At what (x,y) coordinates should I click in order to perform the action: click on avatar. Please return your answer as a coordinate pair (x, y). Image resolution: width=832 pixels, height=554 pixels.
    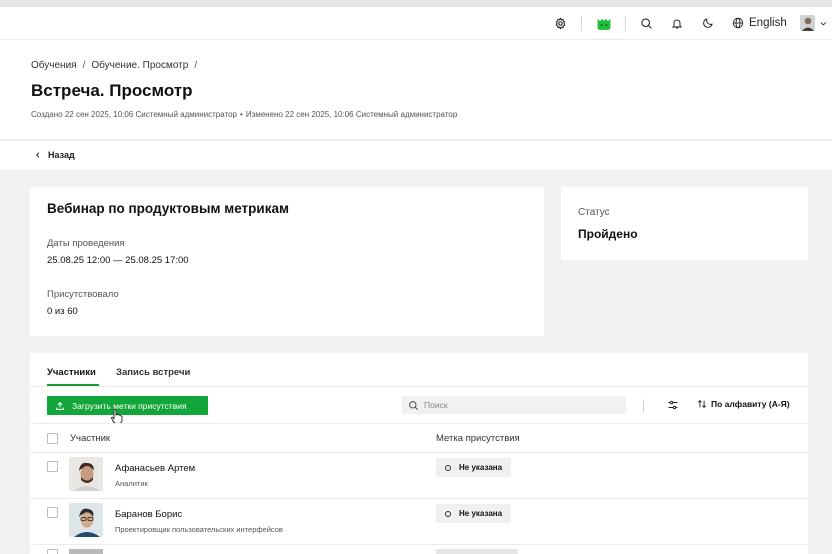
    Looking at the image, I should click on (808, 23).